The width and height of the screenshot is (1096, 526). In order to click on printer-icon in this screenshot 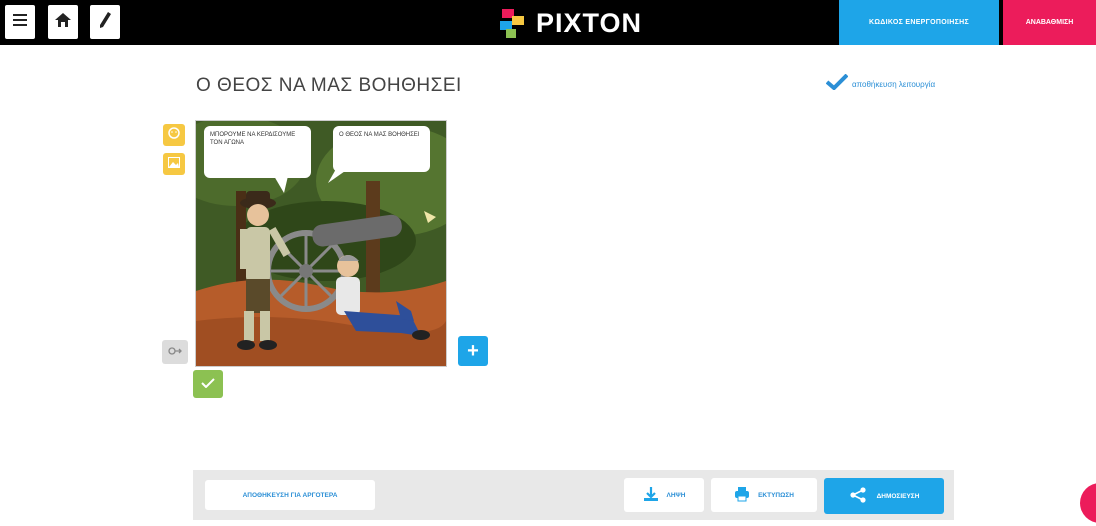, I will do `click(742, 495)`.